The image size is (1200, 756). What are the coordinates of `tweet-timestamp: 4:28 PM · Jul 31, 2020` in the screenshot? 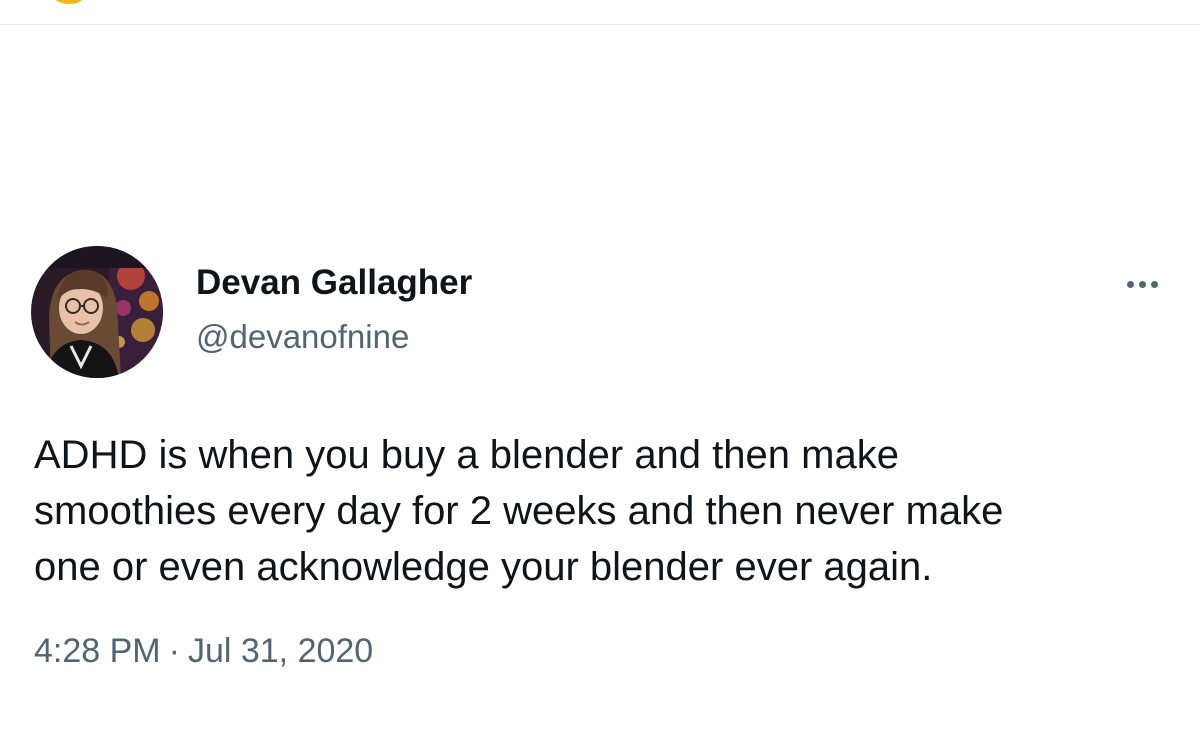 It's located at (203, 651).